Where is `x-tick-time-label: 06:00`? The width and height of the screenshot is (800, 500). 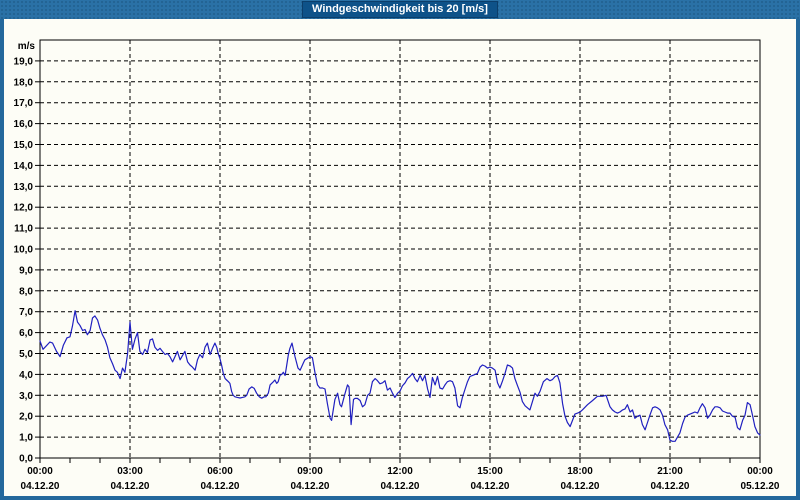 x-tick-time-label: 06:00 is located at coordinates (220, 471).